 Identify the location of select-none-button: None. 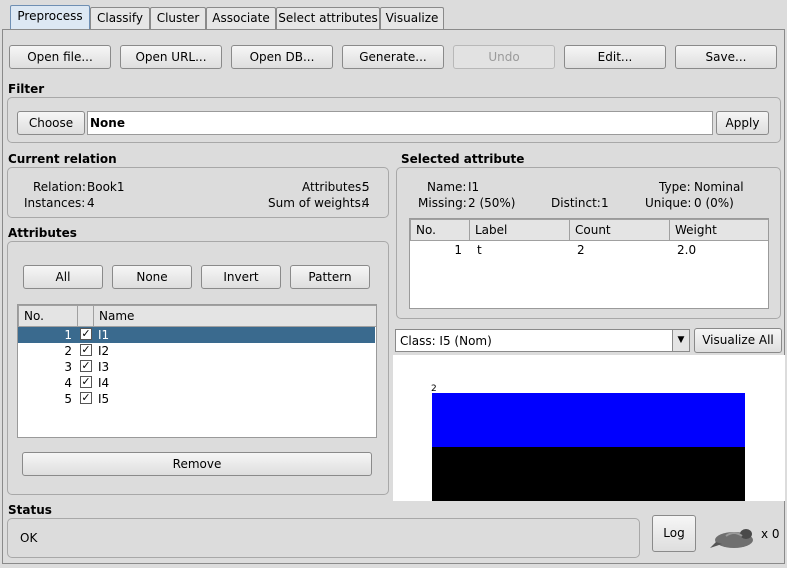
(152, 277).